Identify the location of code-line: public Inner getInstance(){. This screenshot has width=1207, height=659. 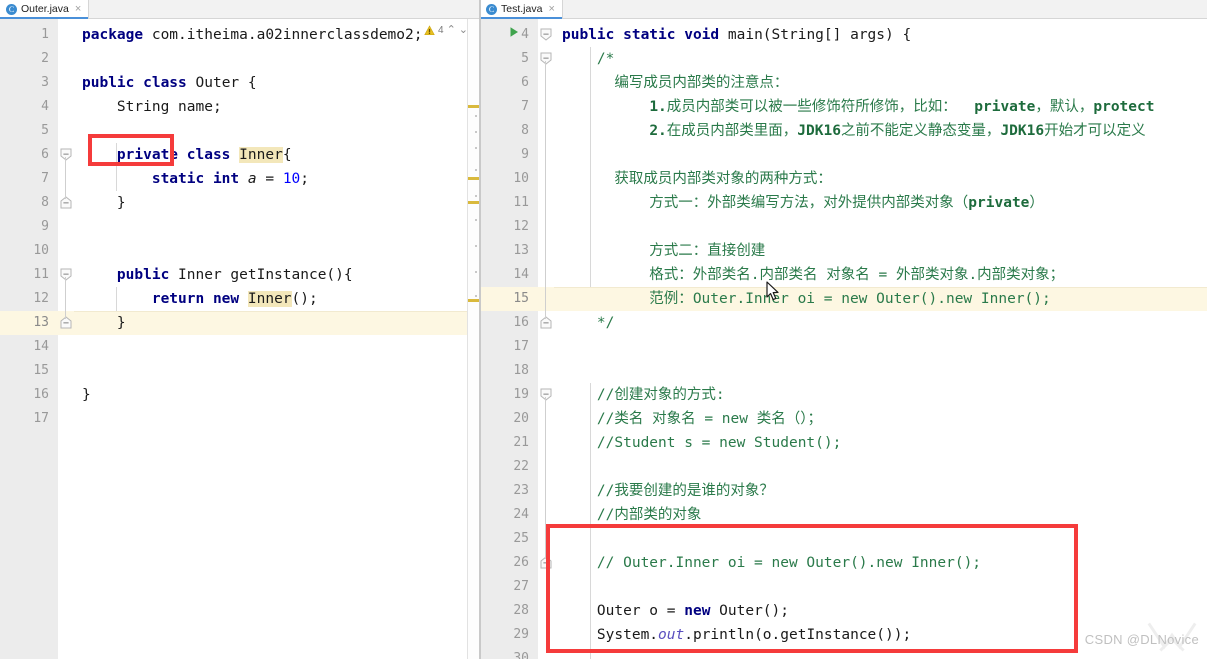
(276, 275).